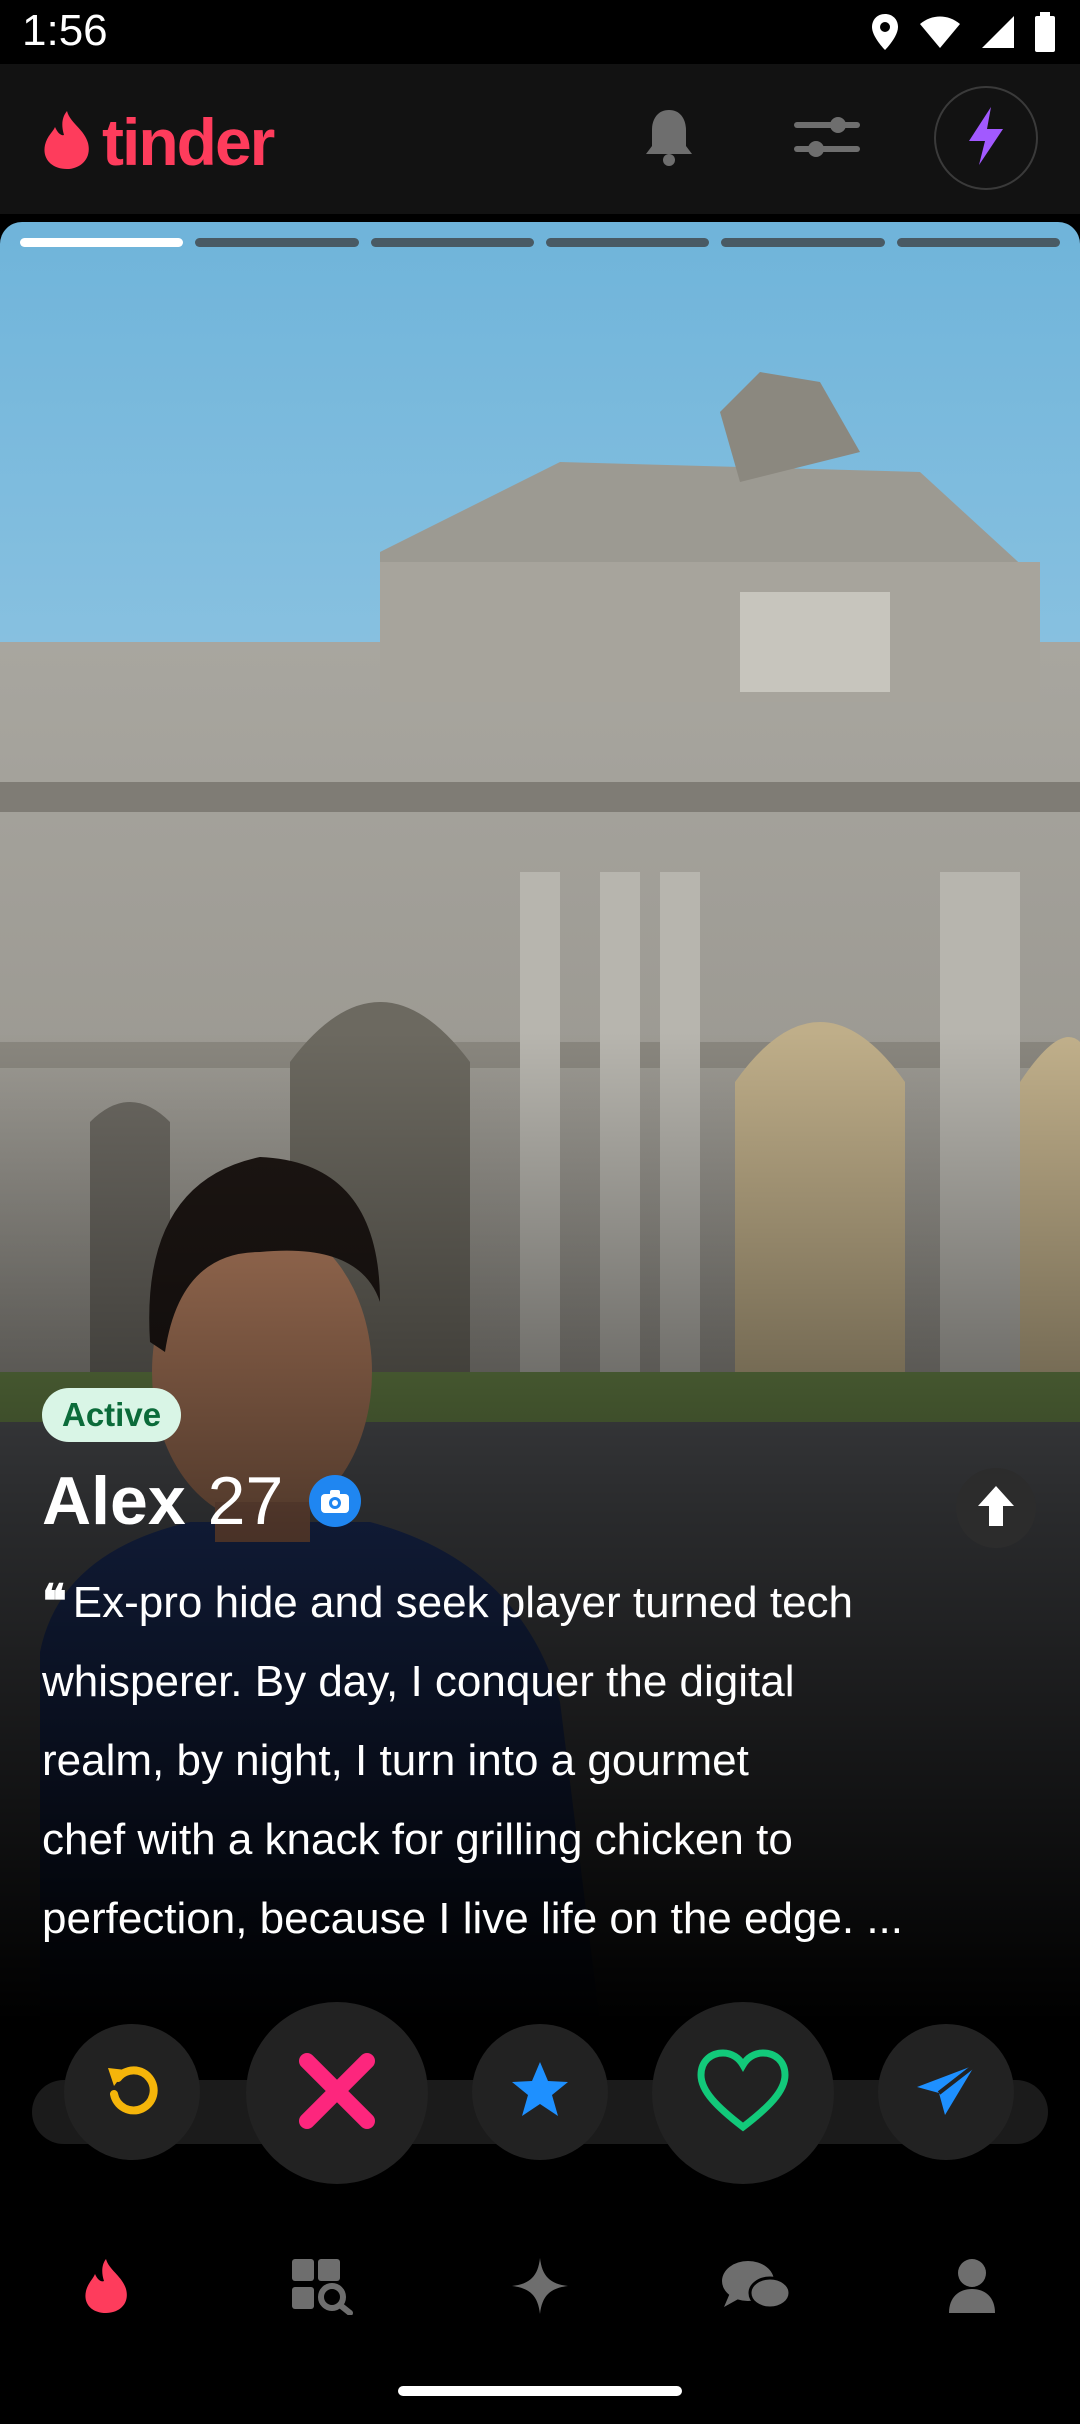 This screenshot has width=1080, height=2424. I want to click on quote-icon: ❝, so click(54, 1601).